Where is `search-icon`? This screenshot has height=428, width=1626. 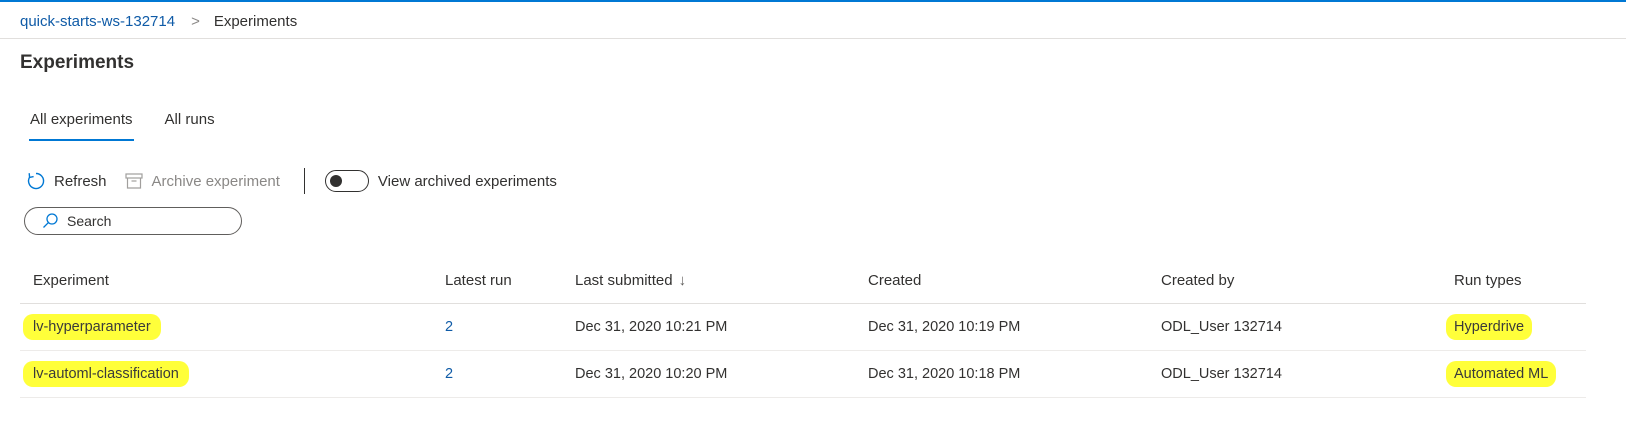 search-icon is located at coordinates (50, 221).